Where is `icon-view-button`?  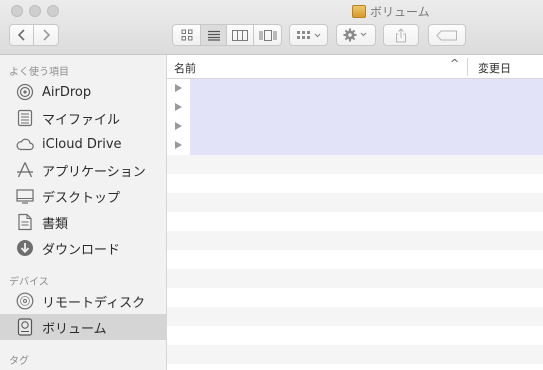
icon-view-button is located at coordinates (187, 35).